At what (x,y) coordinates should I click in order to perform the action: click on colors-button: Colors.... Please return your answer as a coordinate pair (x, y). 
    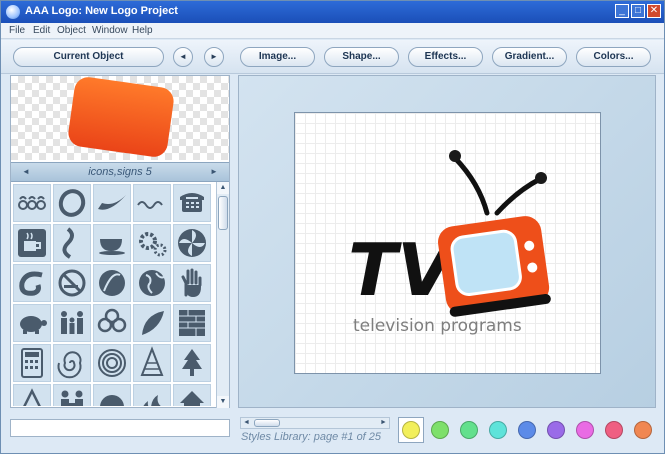
    Looking at the image, I should click on (613, 57).